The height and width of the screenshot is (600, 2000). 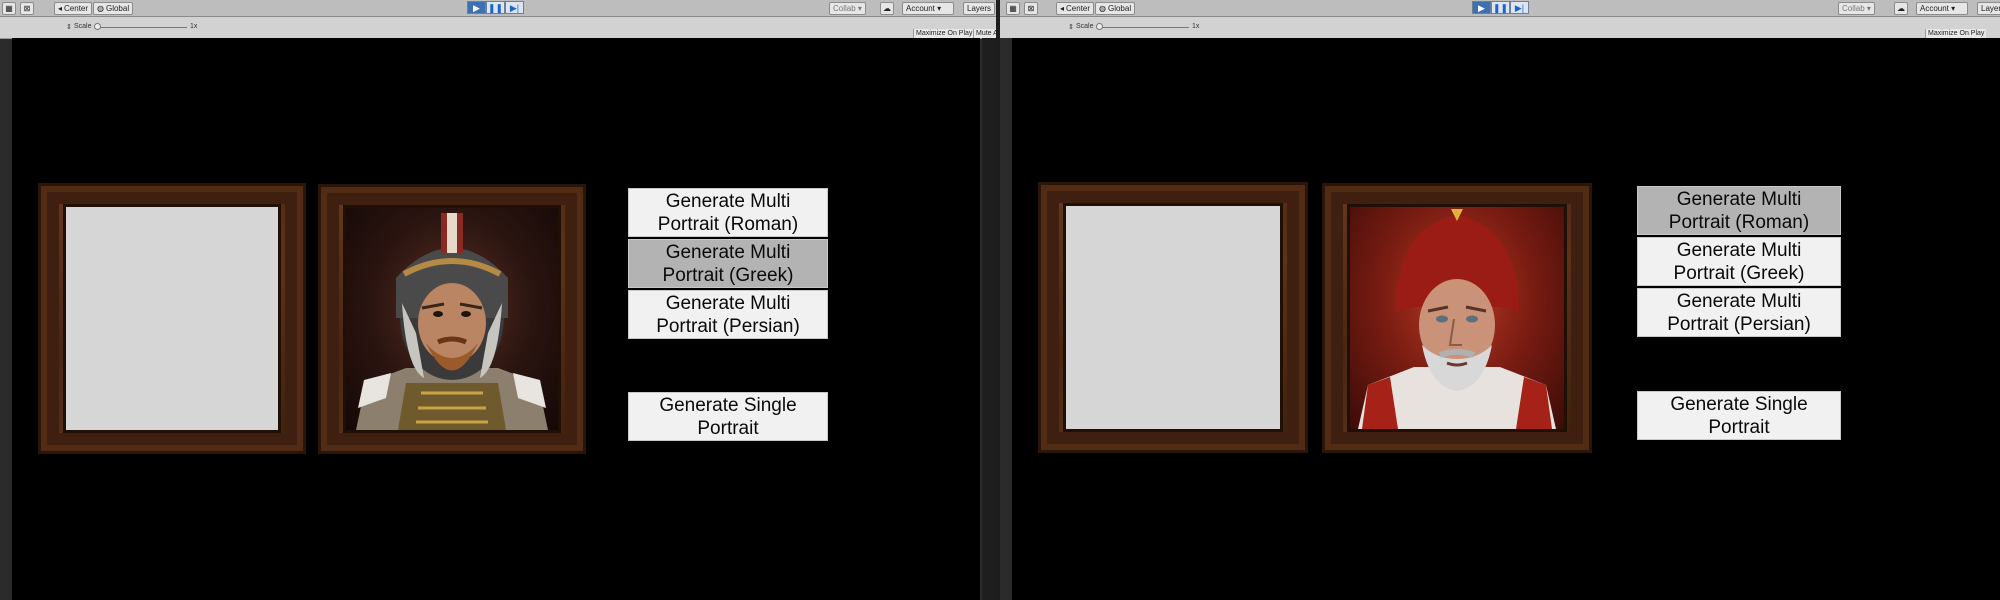 I want to click on mute-audio-toggle: Mute A, so click(x=984, y=33).